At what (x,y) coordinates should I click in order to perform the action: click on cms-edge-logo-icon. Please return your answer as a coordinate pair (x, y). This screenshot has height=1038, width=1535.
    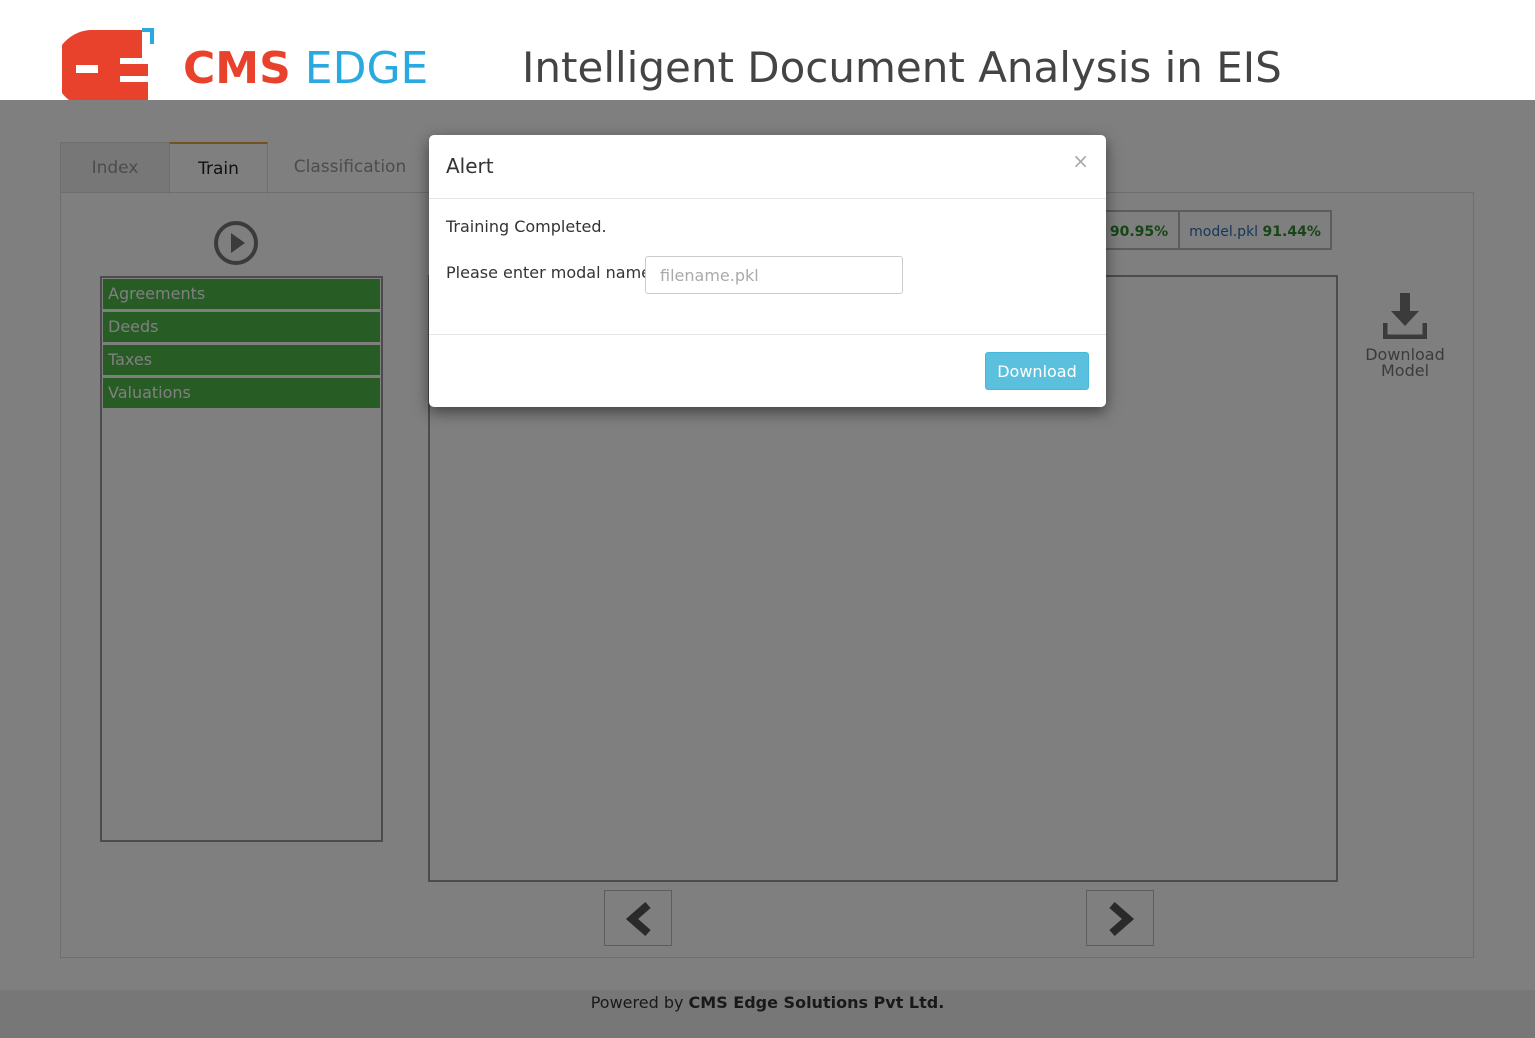
    Looking at the image, I should click on (108, 68).